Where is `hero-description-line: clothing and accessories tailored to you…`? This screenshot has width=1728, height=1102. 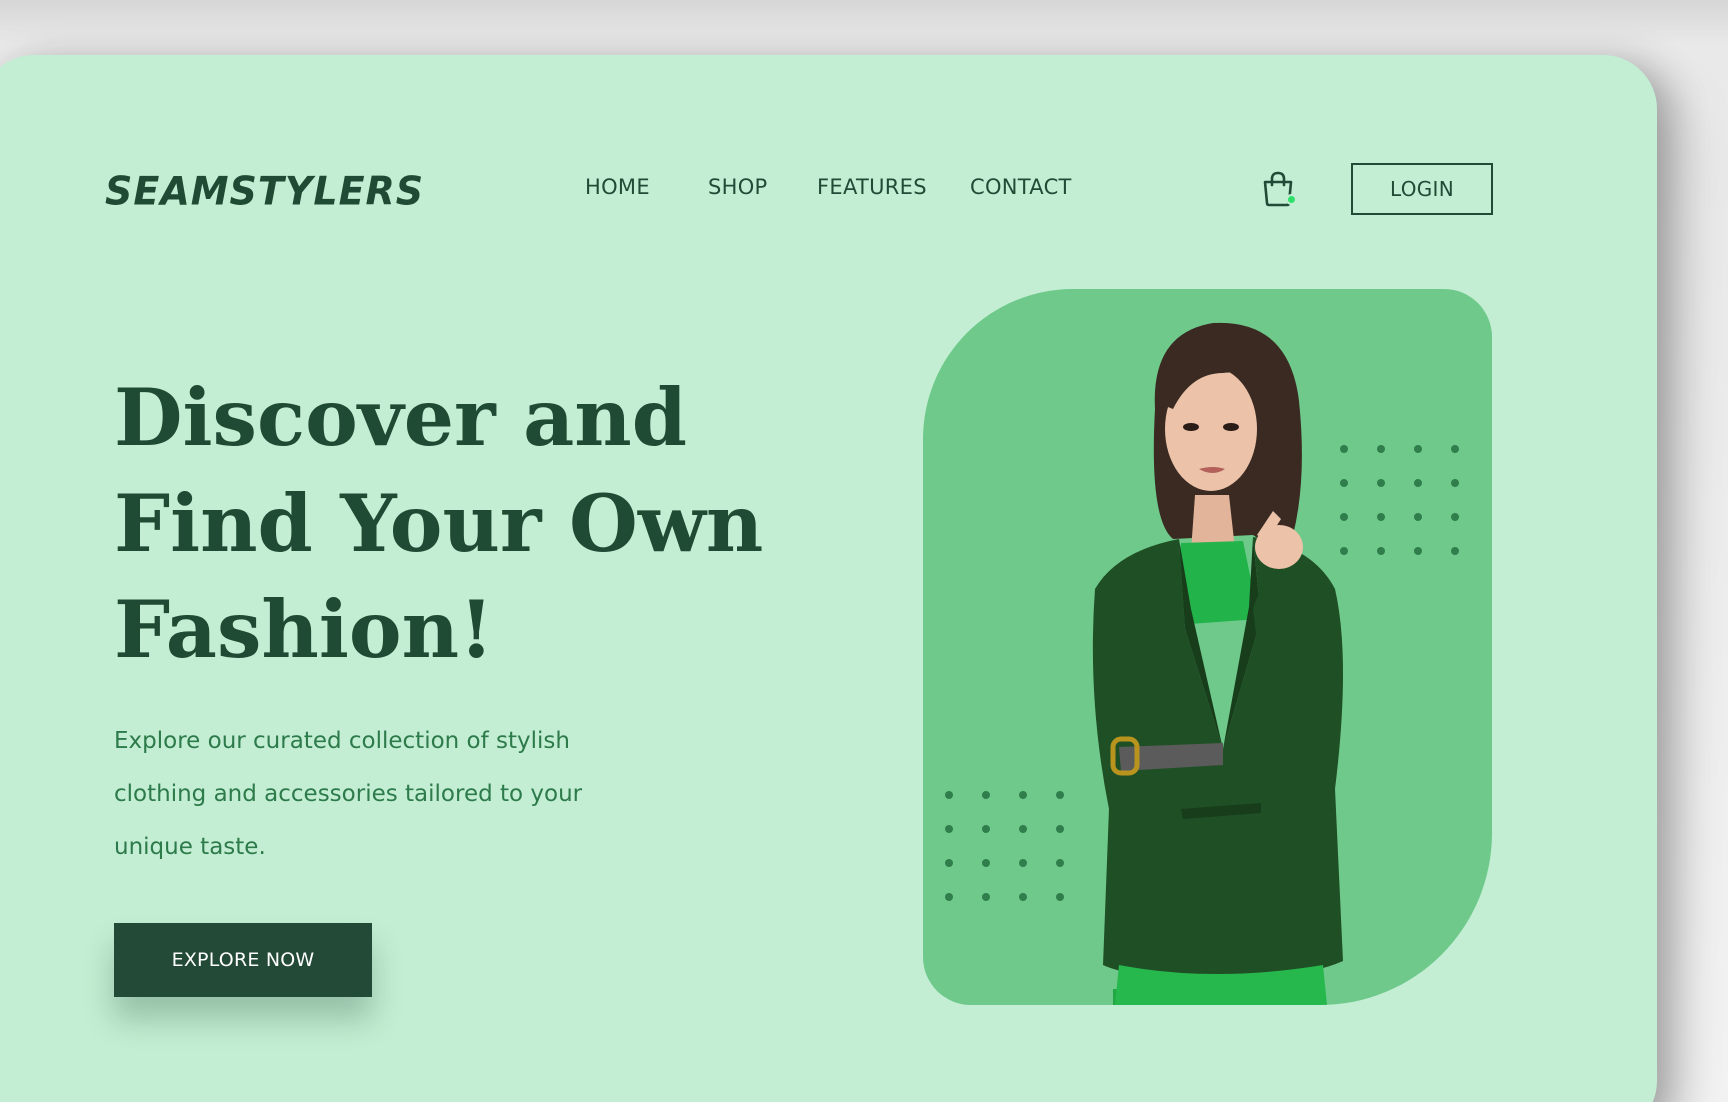
hero-description-line: clothing and accessories tailored to you… is located at coordinates (348, 794).